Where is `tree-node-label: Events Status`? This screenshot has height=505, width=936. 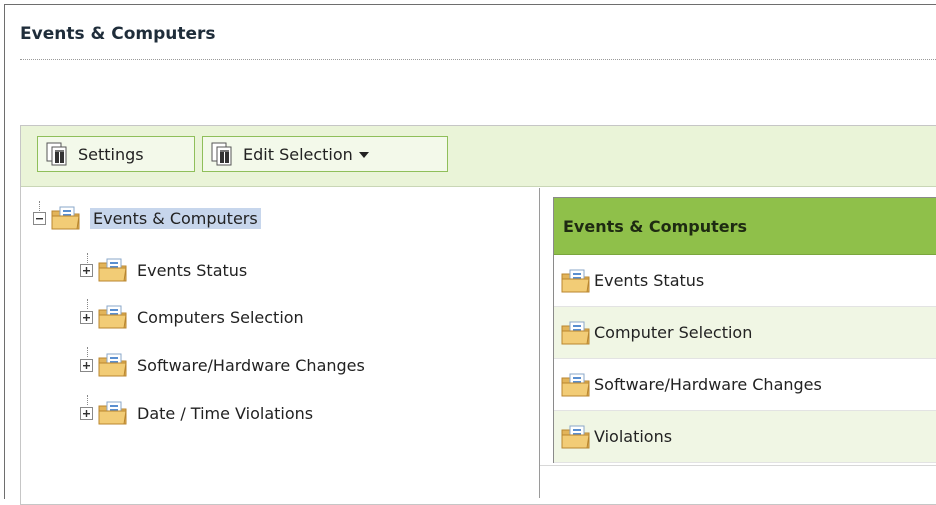
tree-node-label: Events Status is located at coordinates (192, 270).